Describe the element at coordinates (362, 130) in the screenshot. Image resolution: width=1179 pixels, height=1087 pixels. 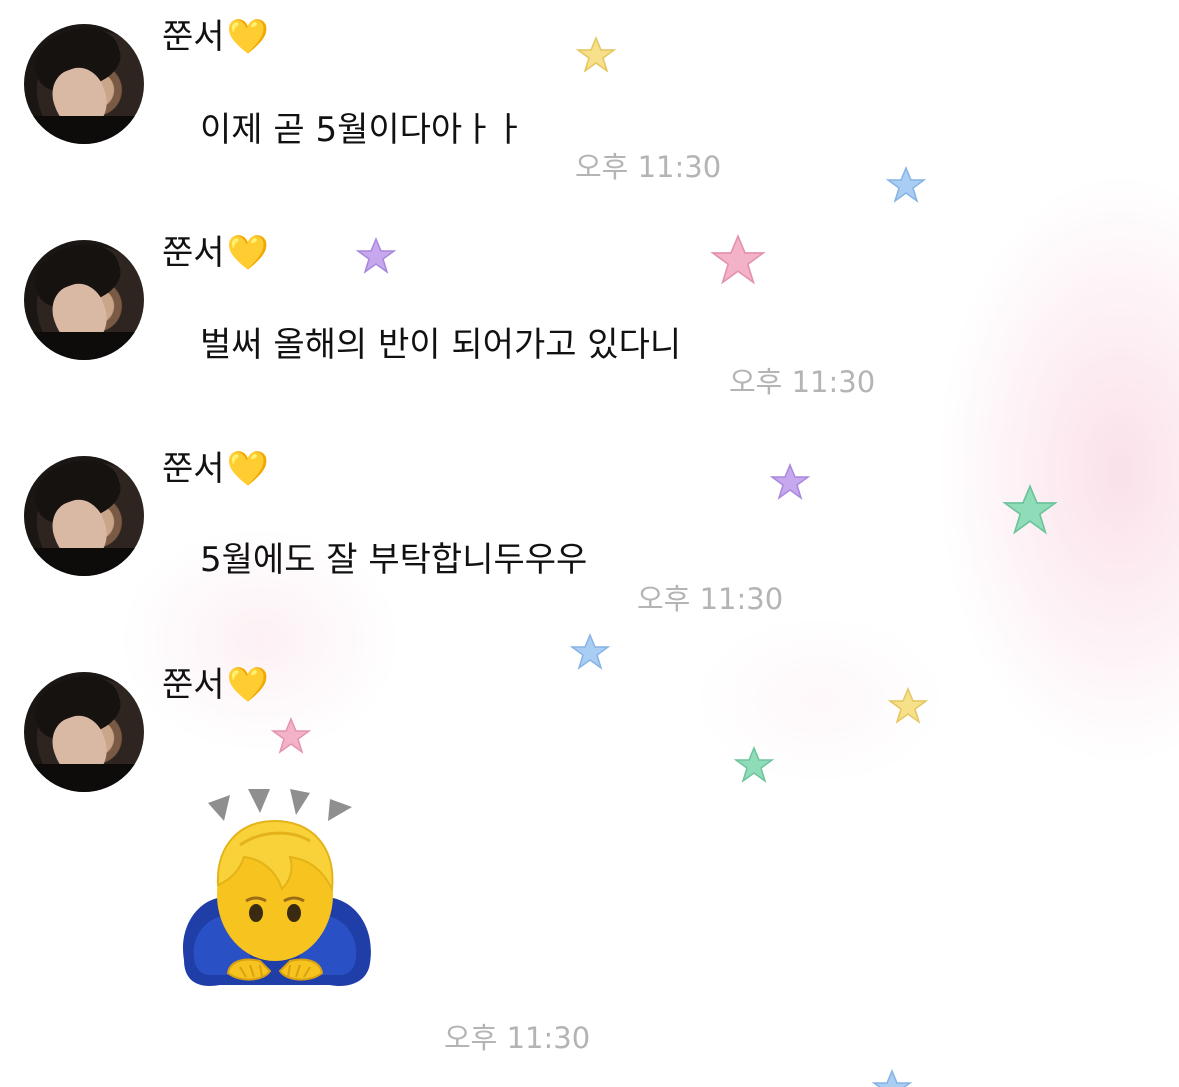
I see `message-text: 이제 곧 5월이다아ㅏㅏ` at that location.